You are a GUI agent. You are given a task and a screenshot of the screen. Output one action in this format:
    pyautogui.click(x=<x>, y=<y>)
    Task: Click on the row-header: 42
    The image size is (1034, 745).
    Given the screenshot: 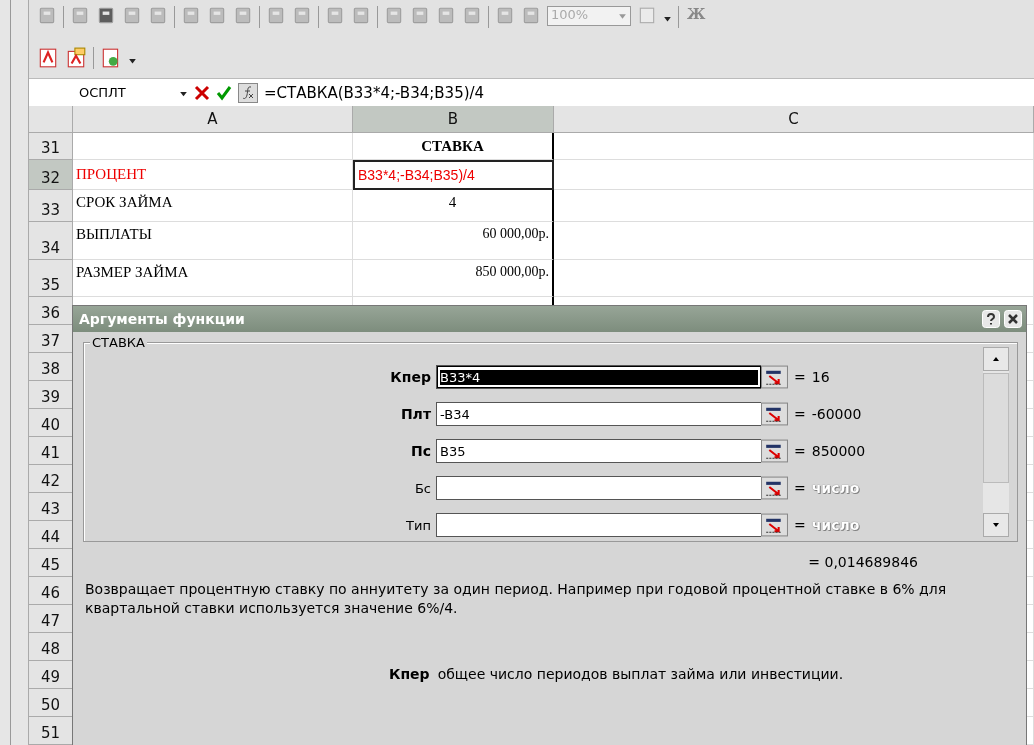 What is the action you would take?
    pyautogui.click(x=51, y=479)
    